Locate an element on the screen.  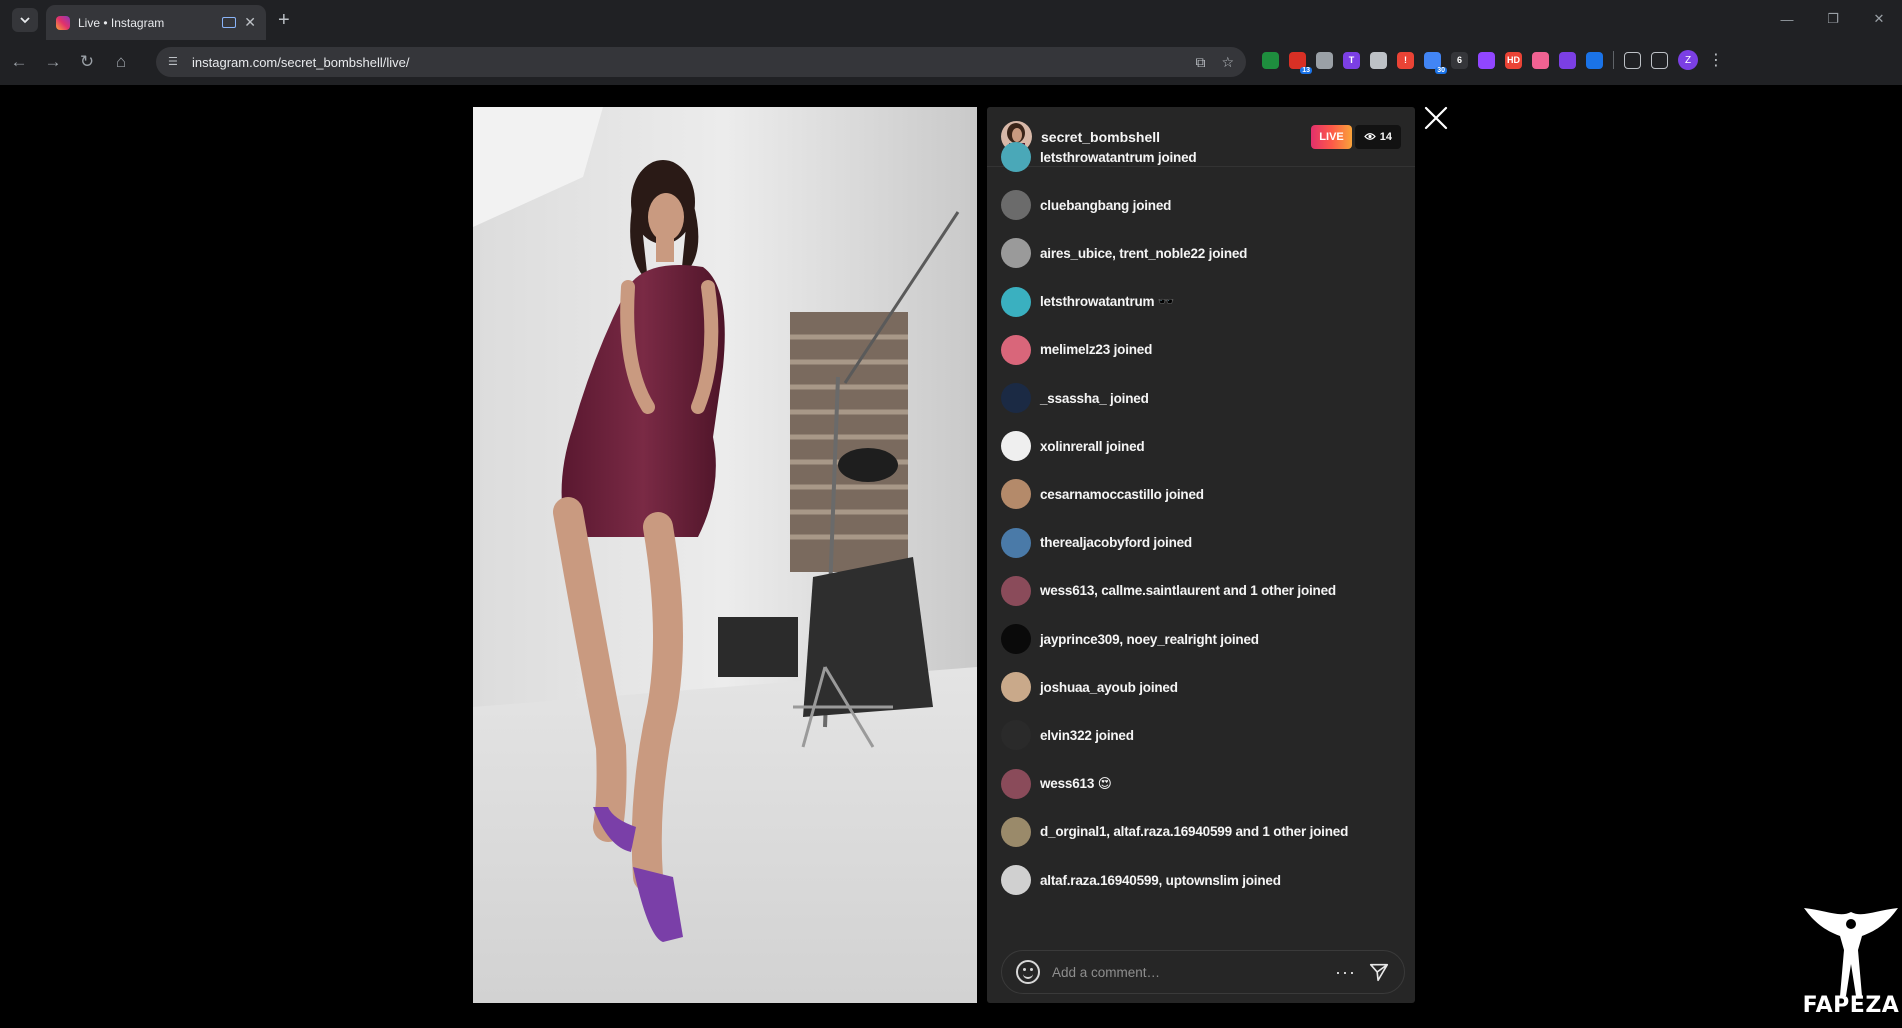
ext-twitch-icon is located at coordinates (1486, 60).